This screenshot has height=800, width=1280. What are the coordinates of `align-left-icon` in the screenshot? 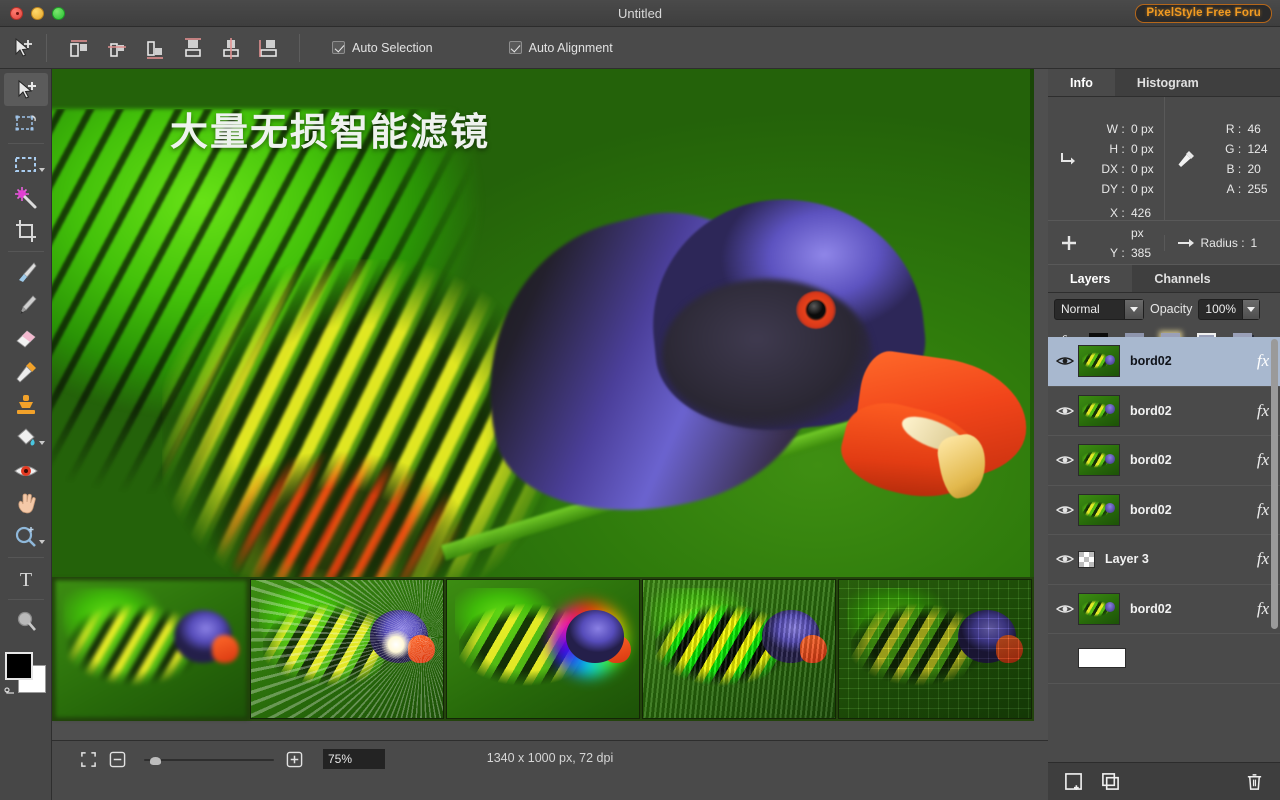 It's located at (78, 48).